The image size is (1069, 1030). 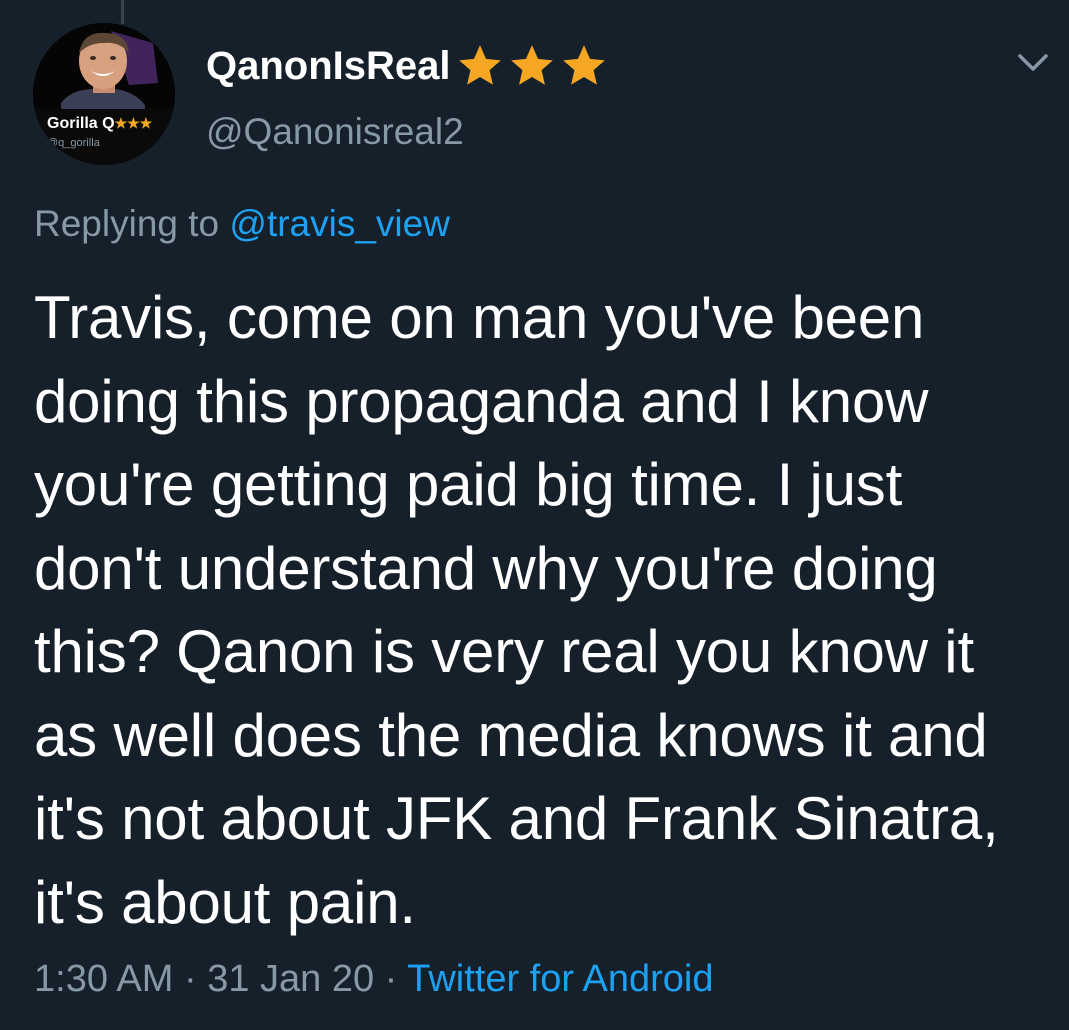 I want to click on avatar-stars-icon: ★★★, so click(x=133, y=123).